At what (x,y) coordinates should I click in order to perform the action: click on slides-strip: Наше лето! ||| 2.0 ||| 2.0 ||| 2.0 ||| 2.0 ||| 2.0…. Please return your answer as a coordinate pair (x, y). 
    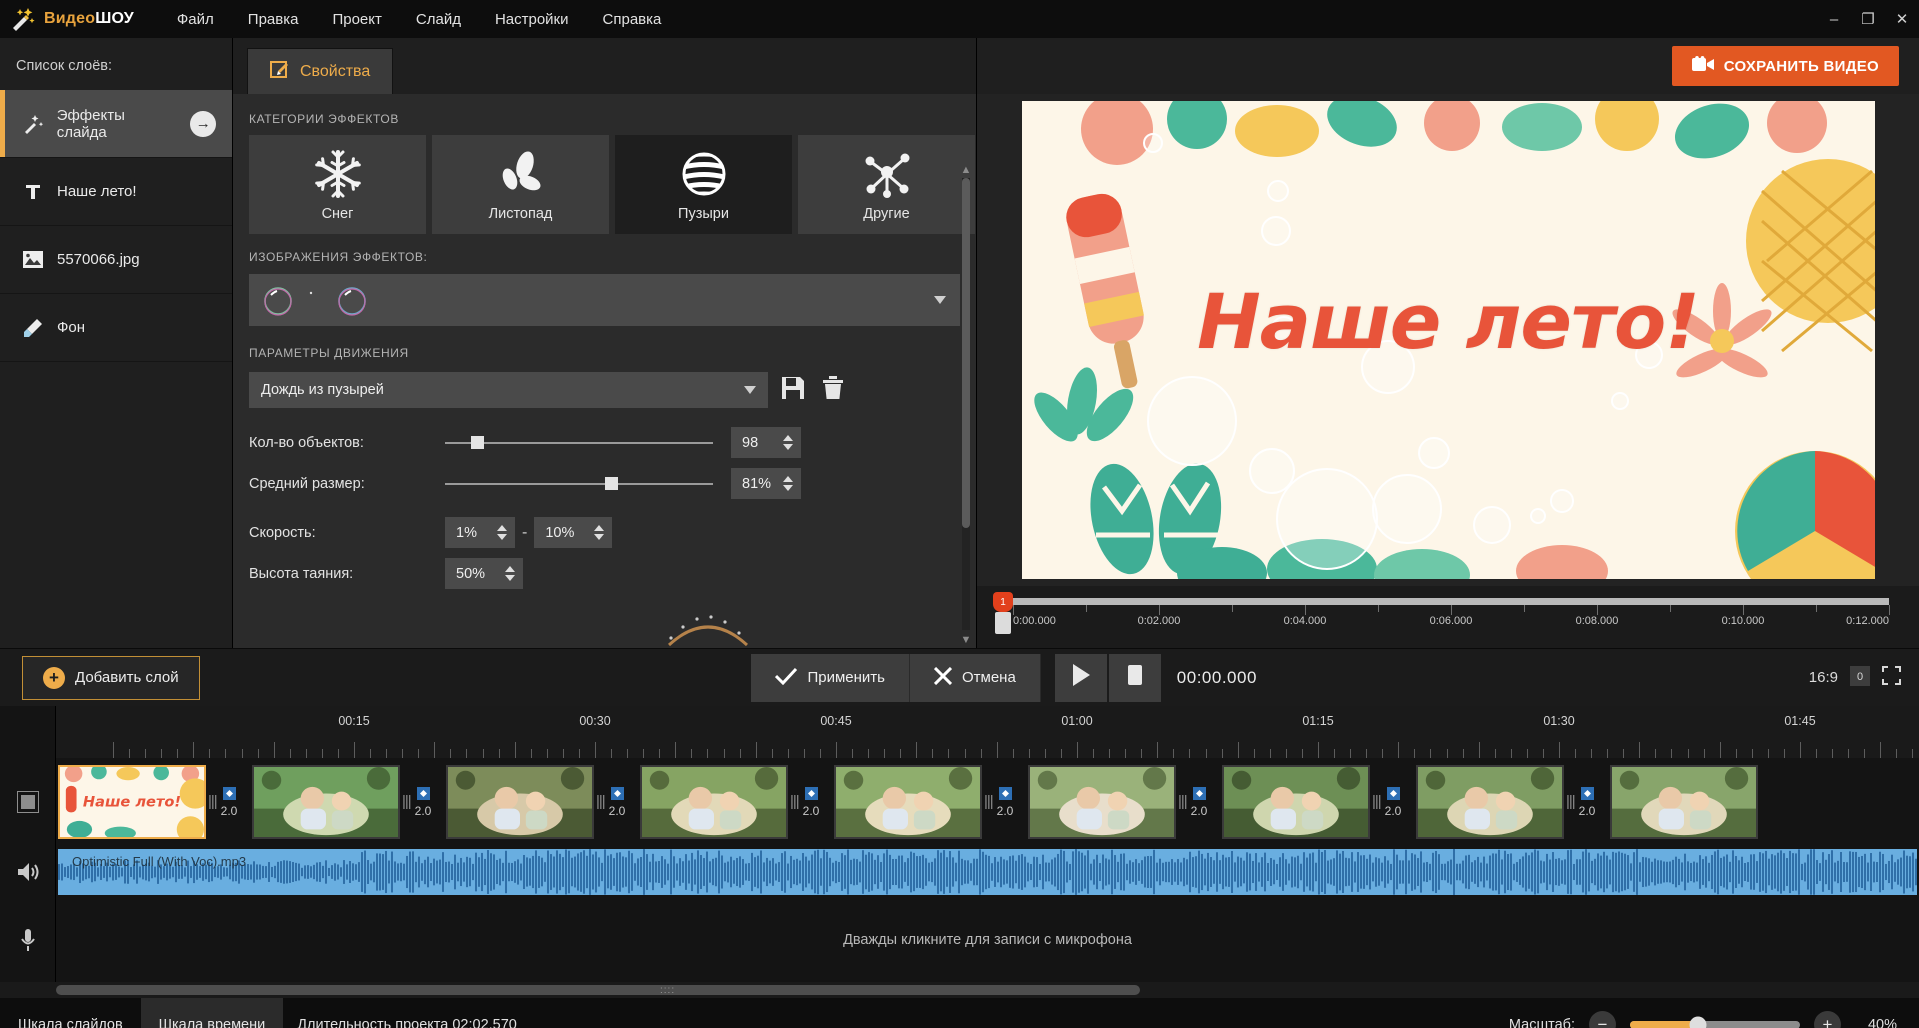
    Looking at the image, I should click on (987, 802).